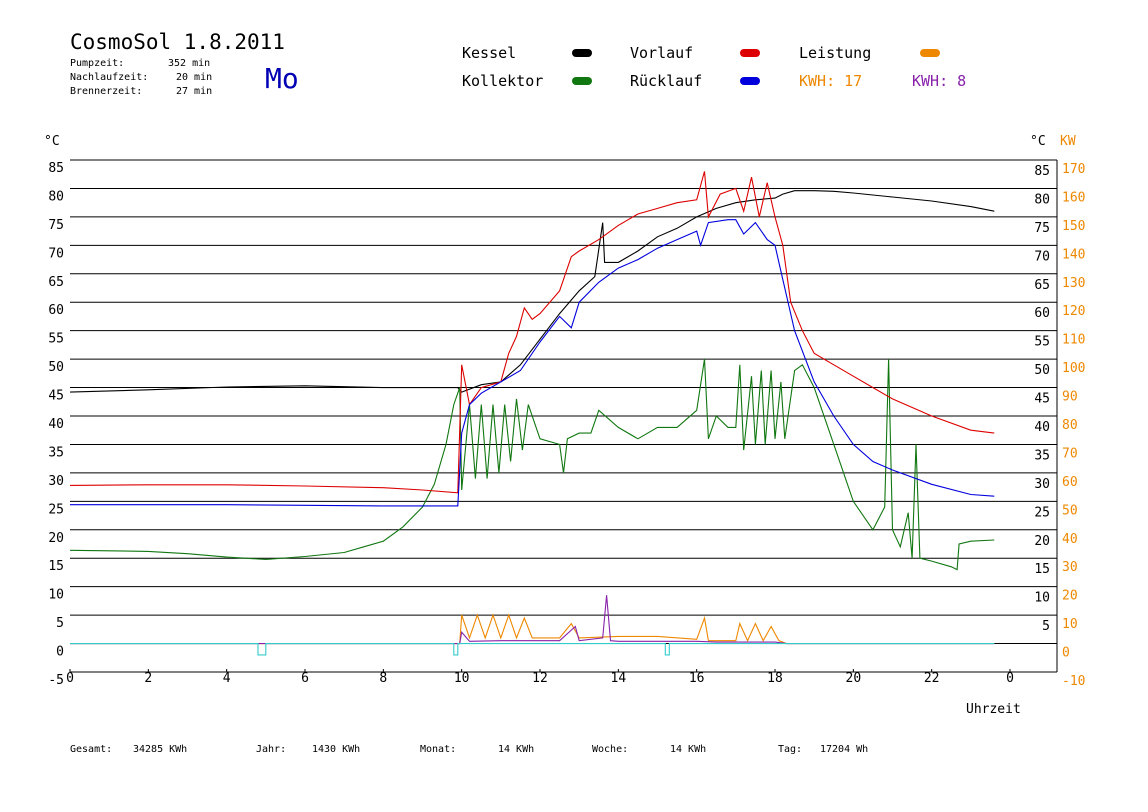 This screenshot has height=812, width=1148. What do you see at coordinates (1042, 228) in the screenshot?
I see `y-right-tick-label: 75` at bounding box center [1042, 228].